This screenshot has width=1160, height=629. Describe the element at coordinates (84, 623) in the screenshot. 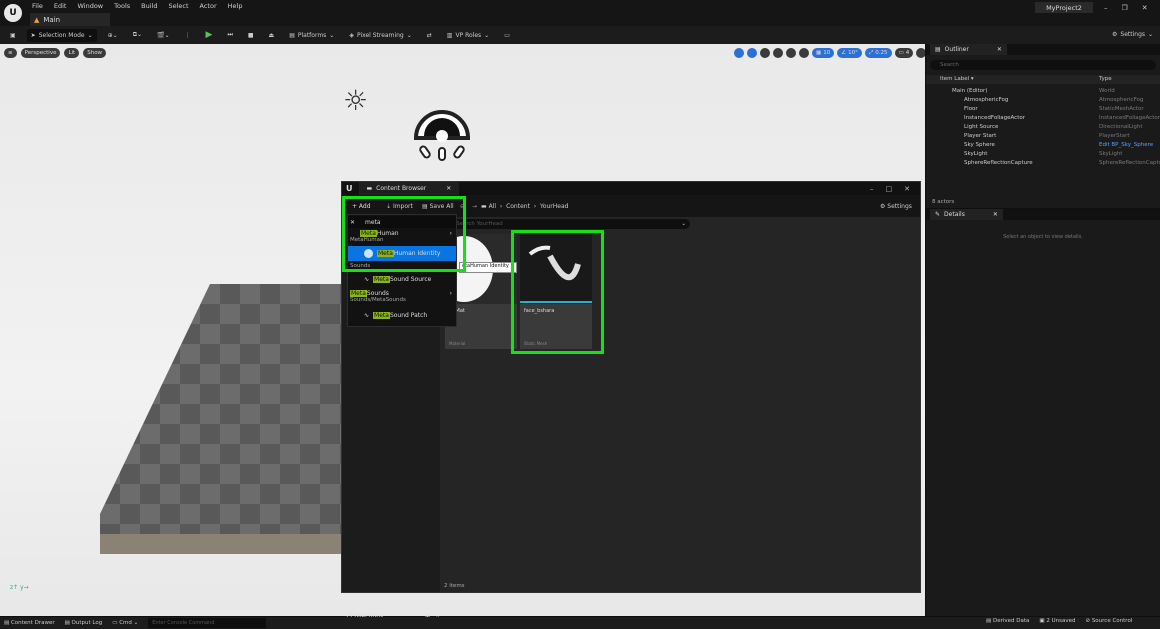

I see `output-log-button: ▤ Output Log` at that location.